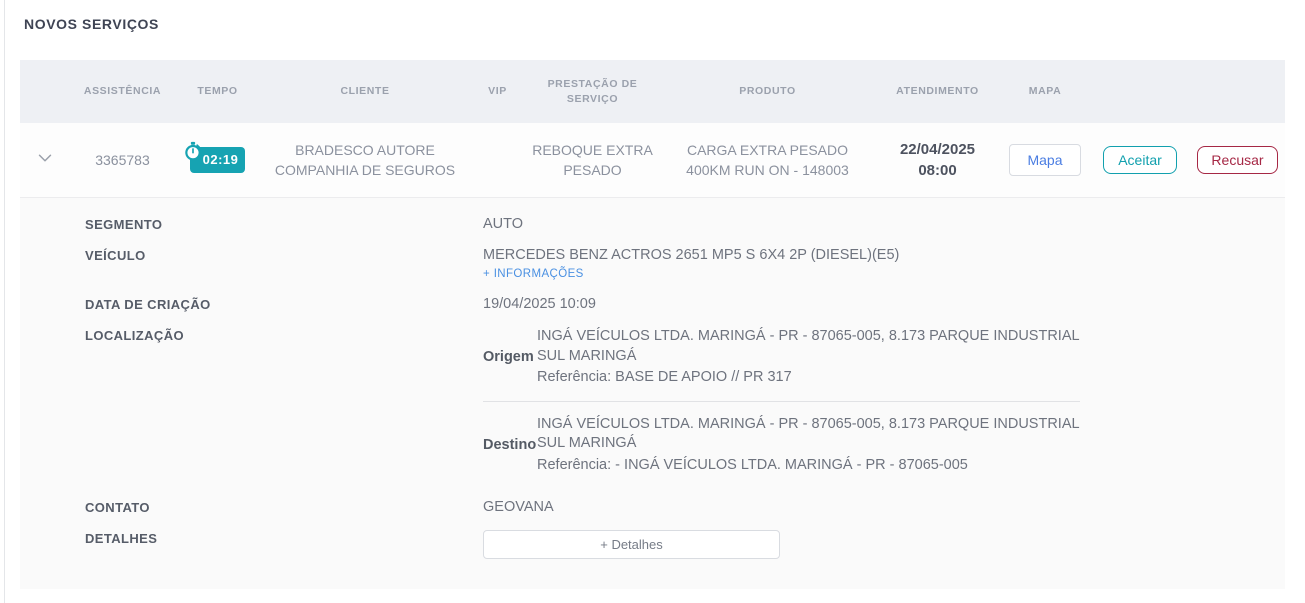 The height and width of the screenshot is (603, 1305). I want to click on data-criacao-row: DATA DE CRIAÇÃO 19/04/2025 10:09, so click(685, 304).